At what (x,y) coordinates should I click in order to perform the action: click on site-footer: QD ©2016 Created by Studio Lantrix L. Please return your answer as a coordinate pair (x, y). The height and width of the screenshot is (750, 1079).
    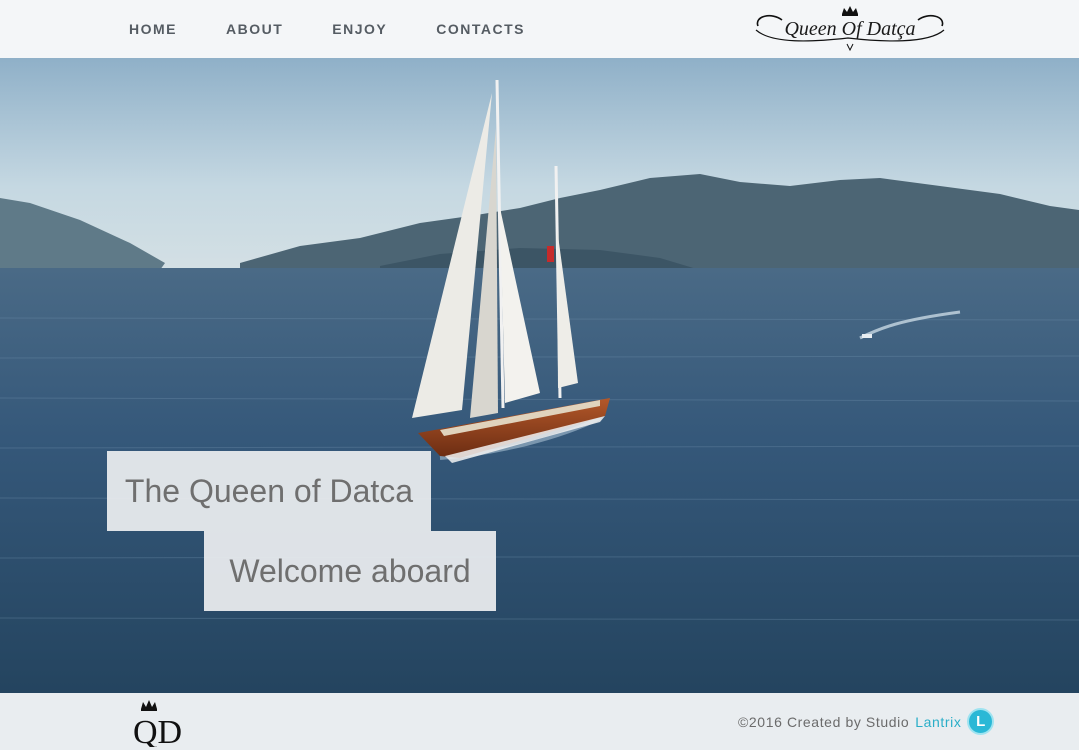
    Looking at the image, I should click on (539, 721).